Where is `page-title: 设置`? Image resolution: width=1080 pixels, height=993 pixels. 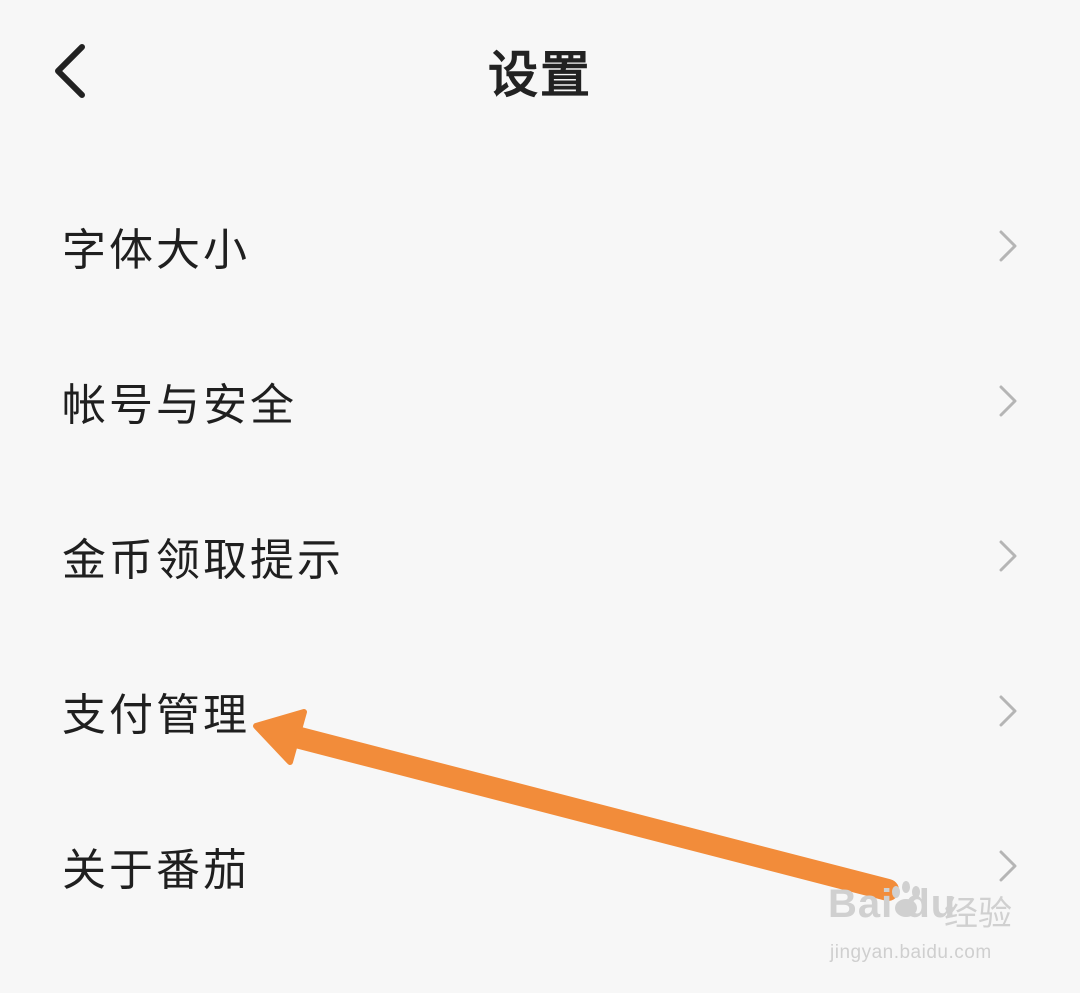 page-title: 设置 is located at coordinates (540, 75).